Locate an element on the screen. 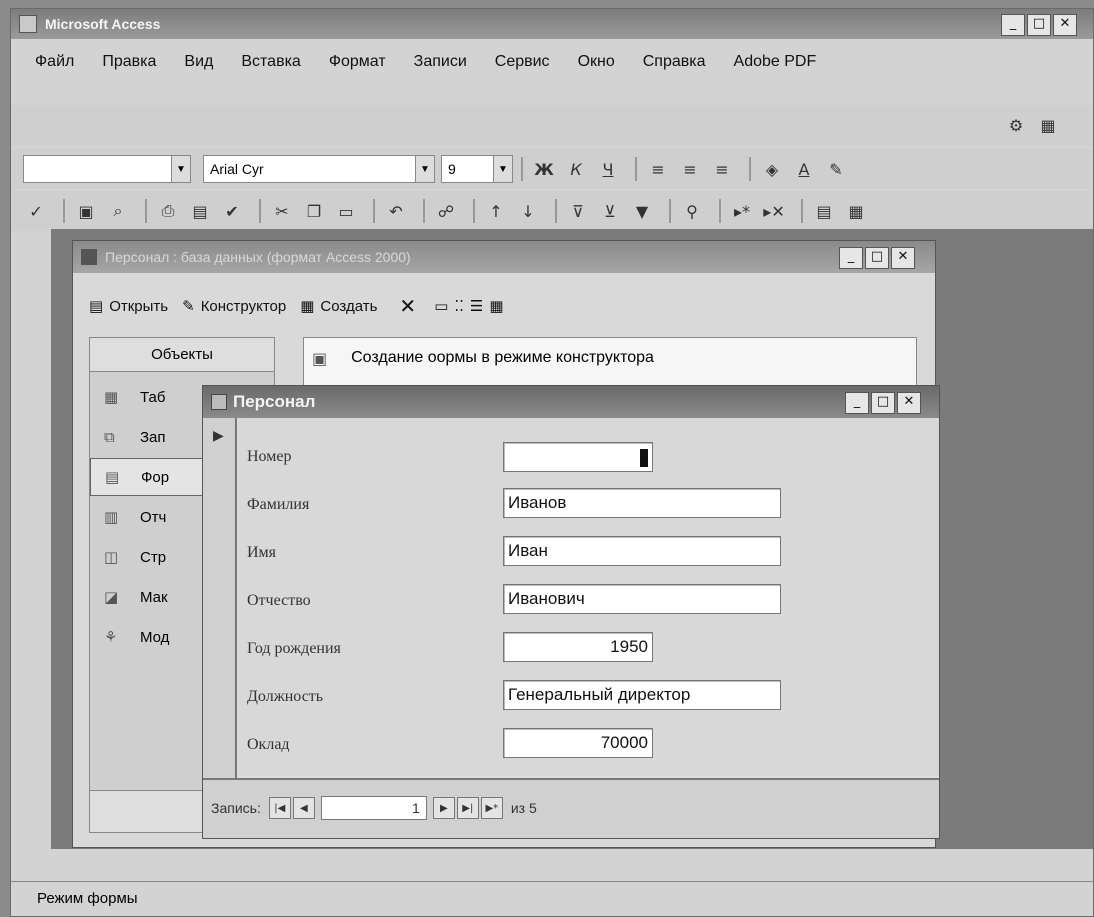 This screenshot has height=917, width=1094. next-record-icon: ▶ is located at coordinates (443, 808).